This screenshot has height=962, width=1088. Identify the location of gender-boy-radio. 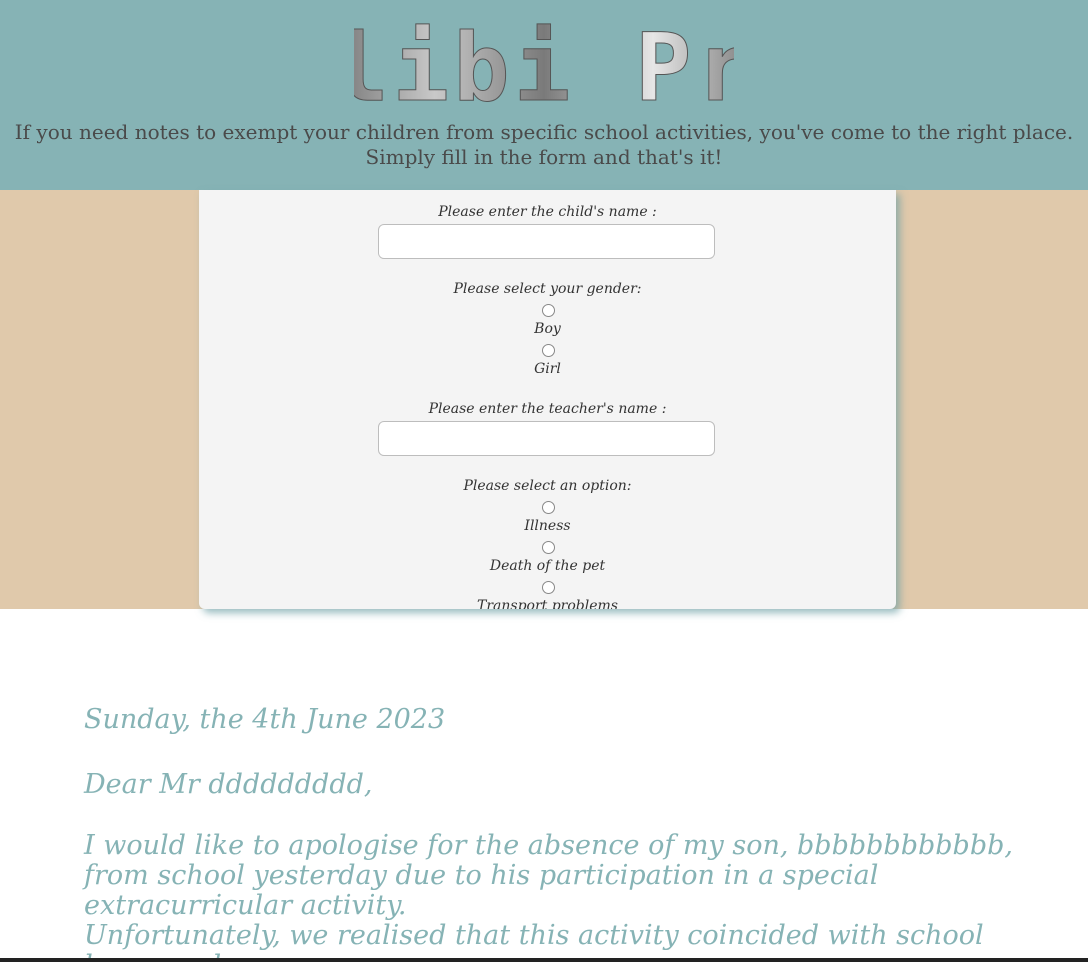
(548, 310).